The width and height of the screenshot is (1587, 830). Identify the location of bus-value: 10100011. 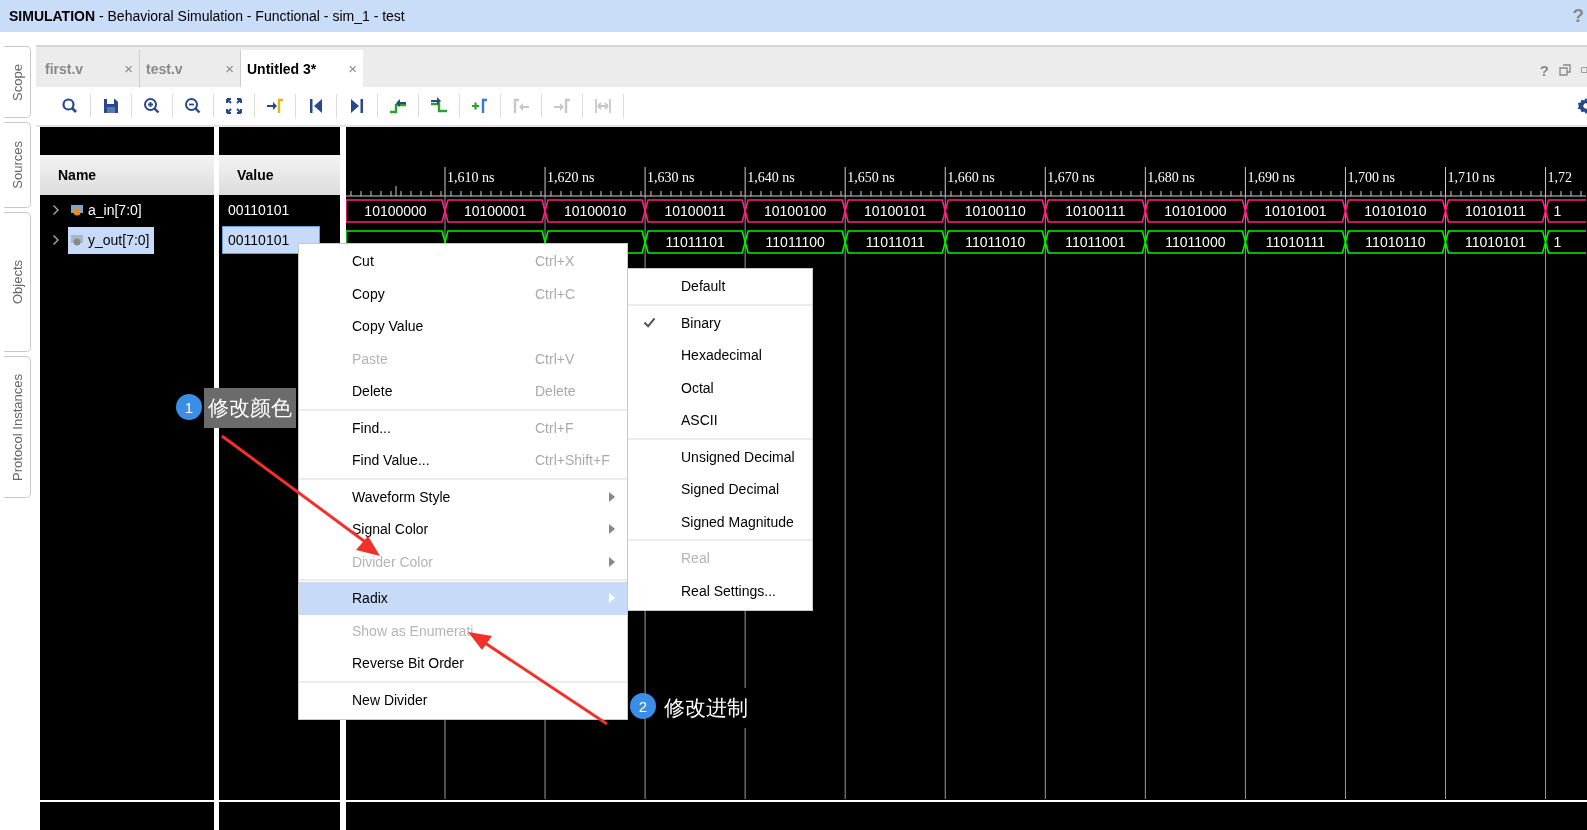
(695, 211).